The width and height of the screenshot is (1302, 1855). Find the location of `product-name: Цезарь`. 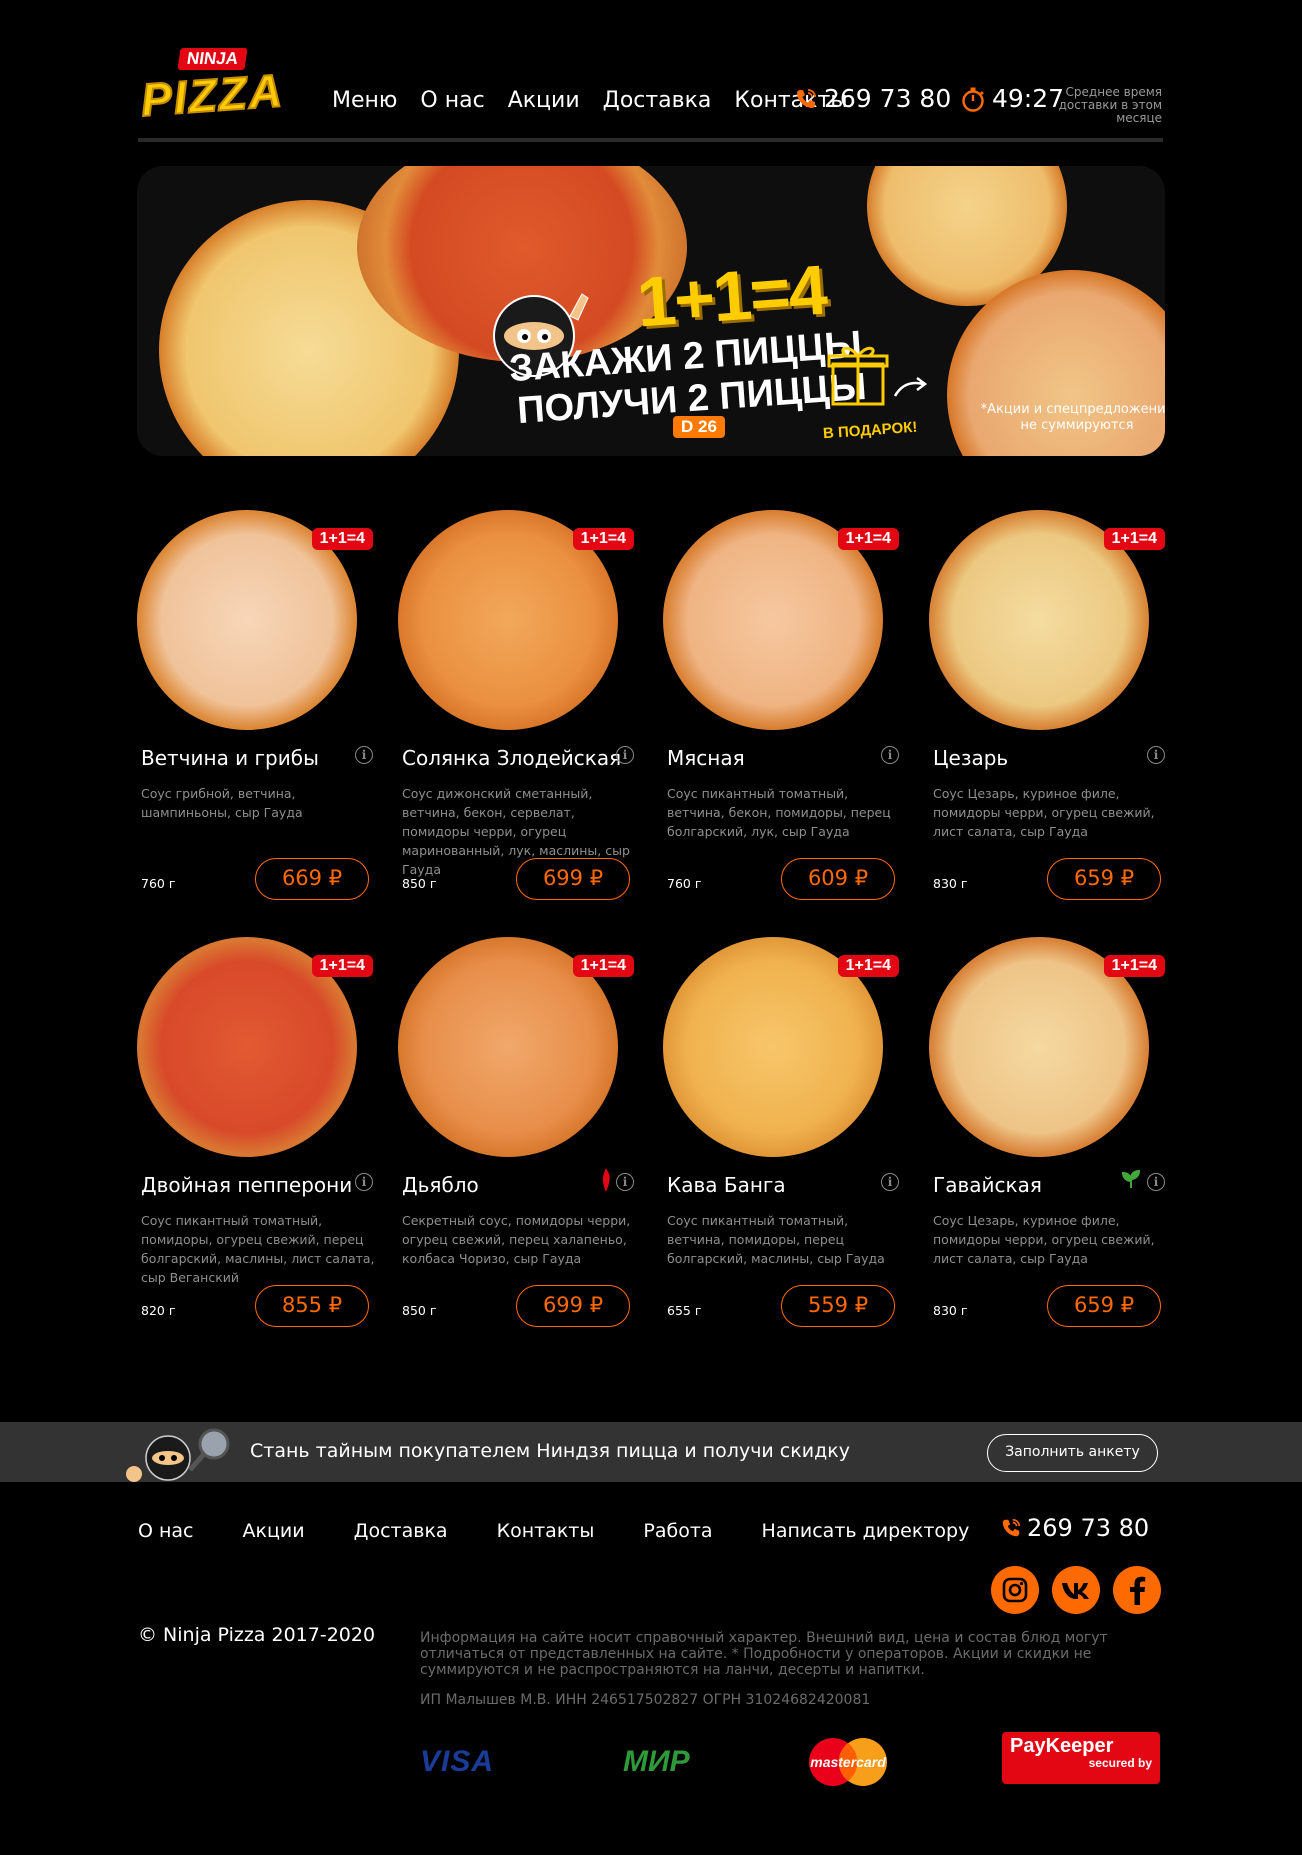

product-name: Цезарь is located at coordinates (970, 758).